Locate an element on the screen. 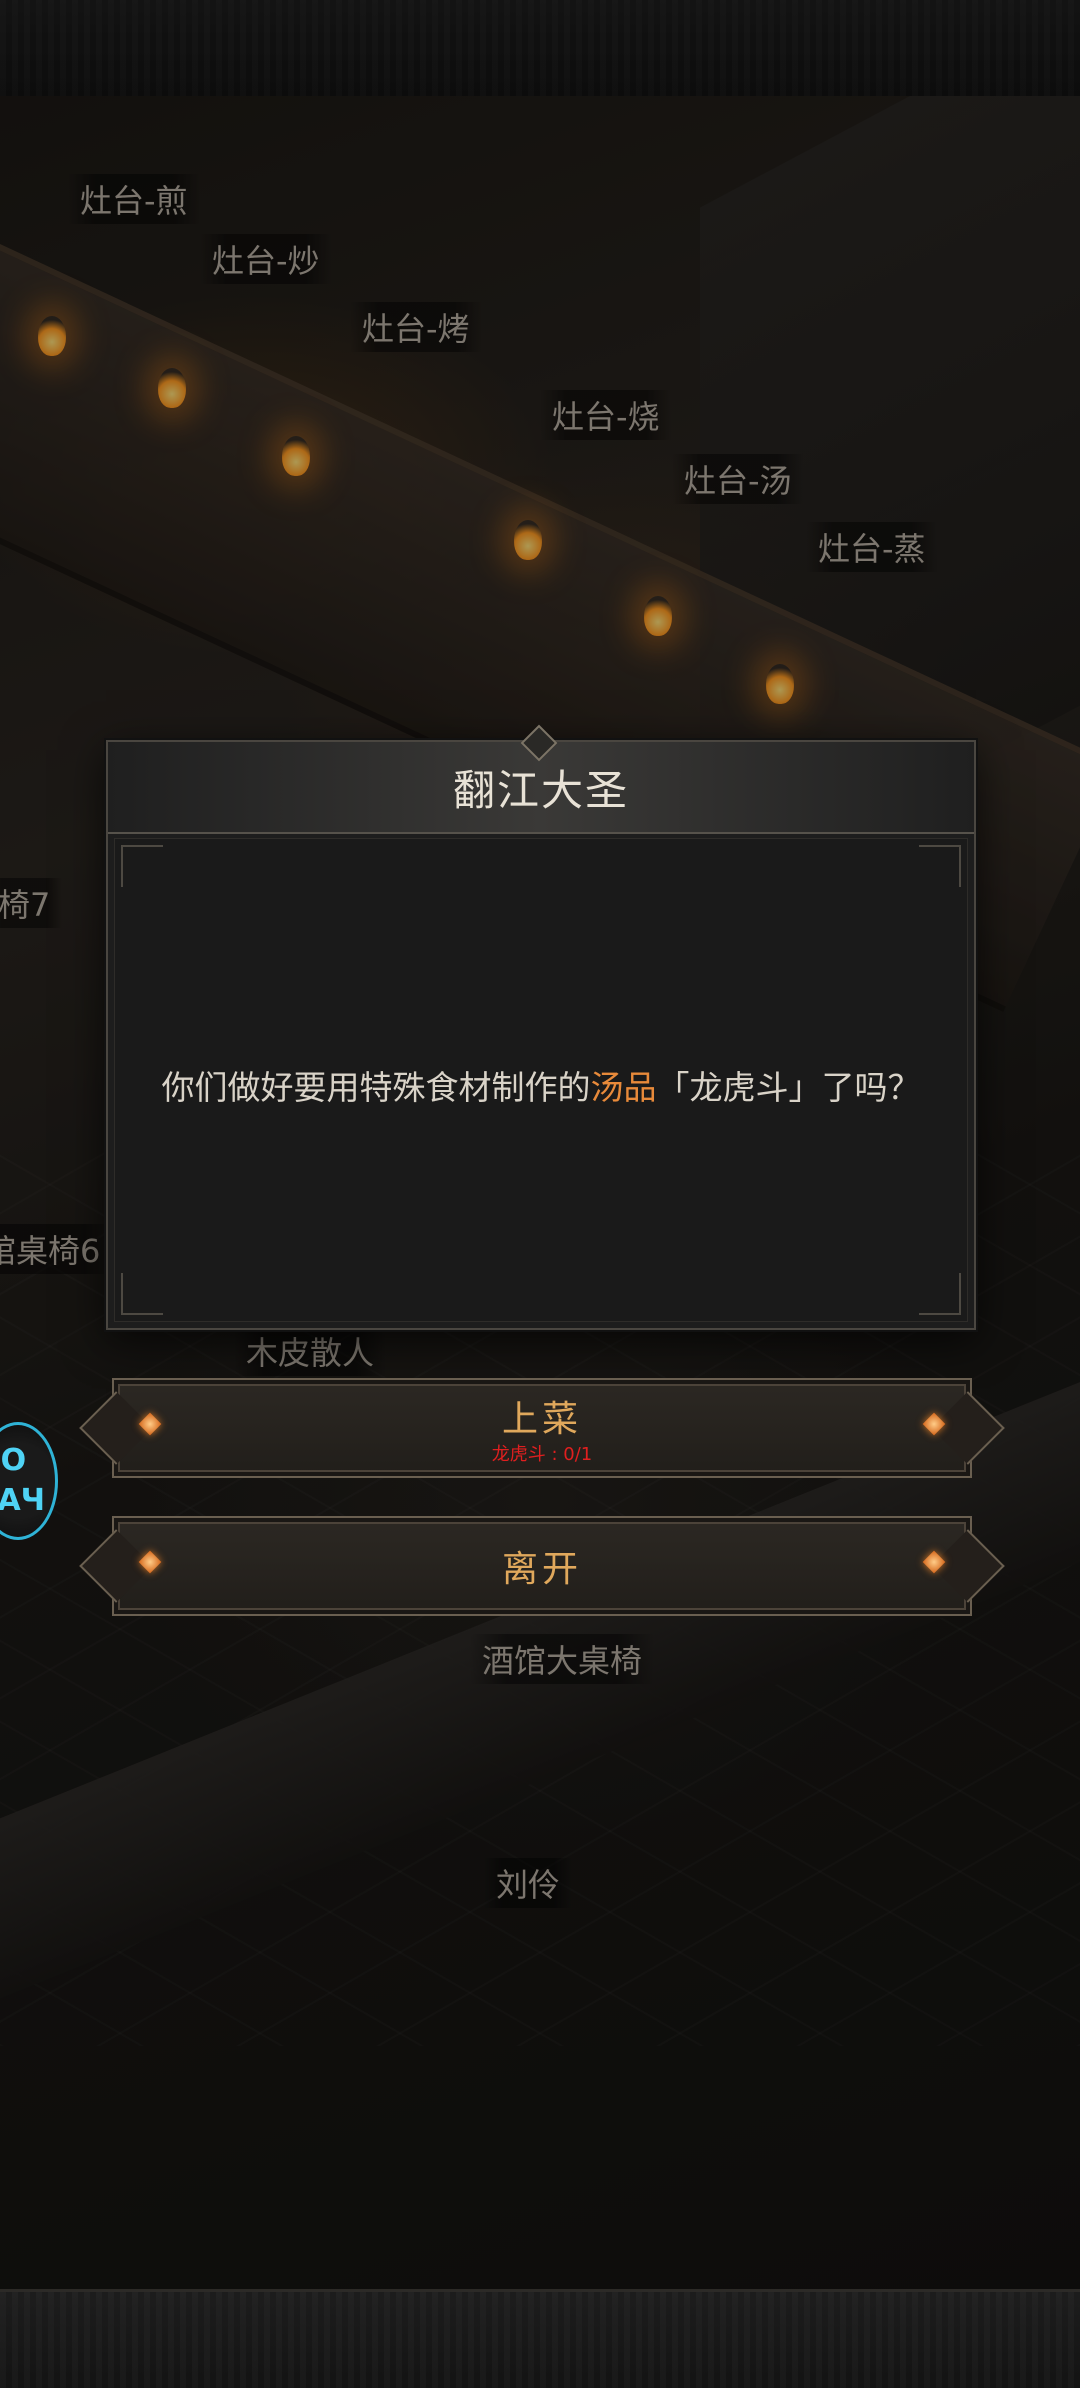  leave-button-label: 离开 is located at coordinates (541, 1569).